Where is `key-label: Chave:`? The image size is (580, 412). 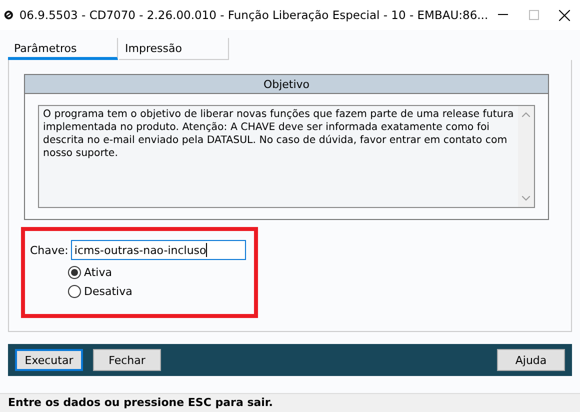
key-label: Chave: is located at coordinates (49, 250).